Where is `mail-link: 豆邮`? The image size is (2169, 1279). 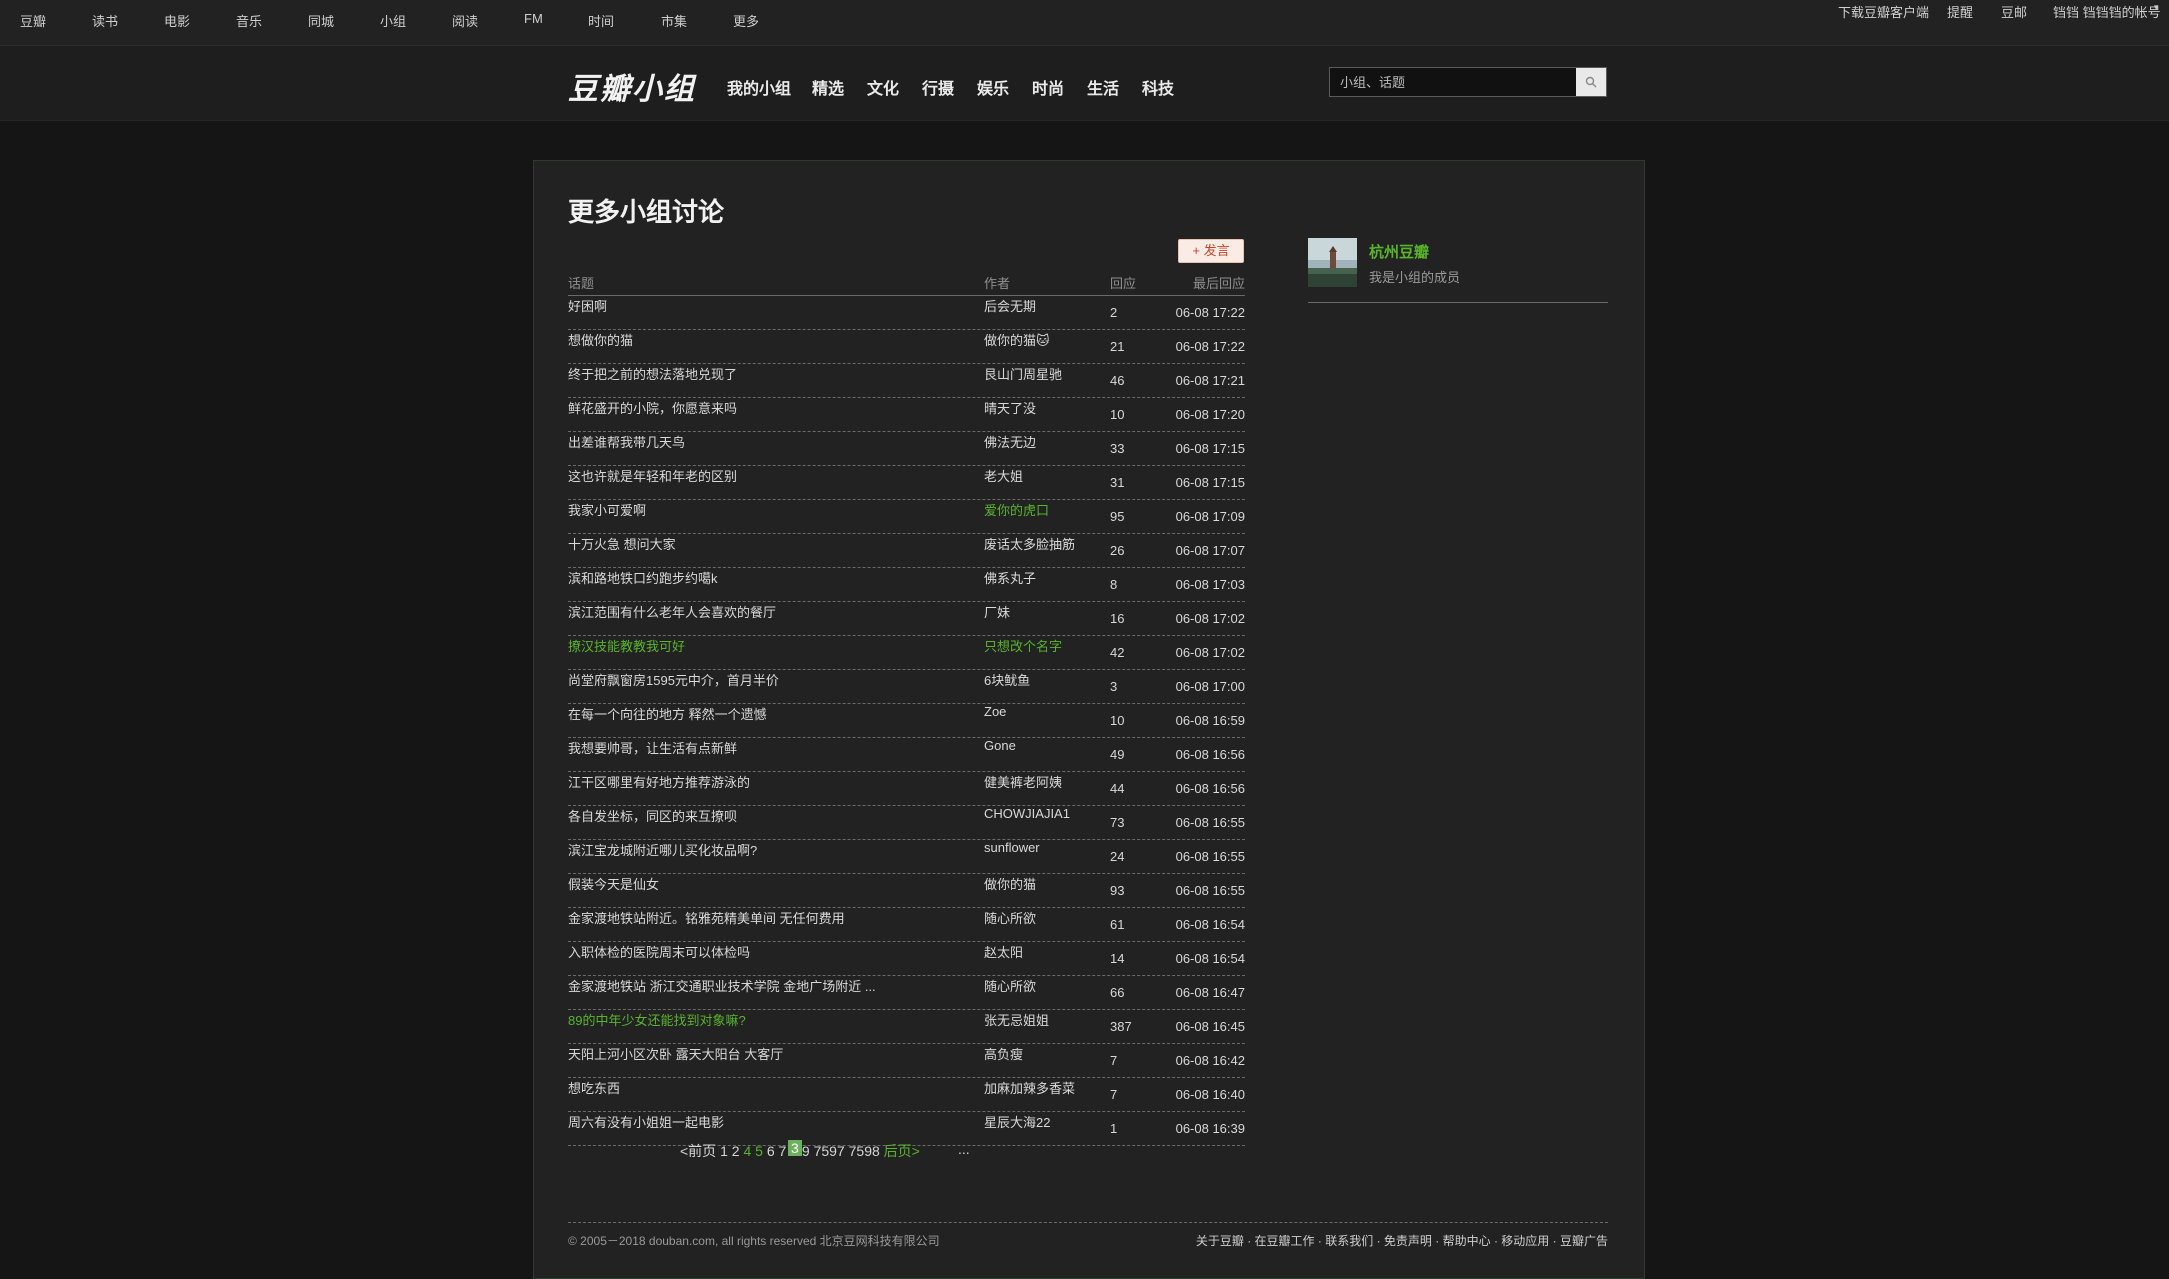 mail-link: 豆邮 is located at coordinates (2014, 11).